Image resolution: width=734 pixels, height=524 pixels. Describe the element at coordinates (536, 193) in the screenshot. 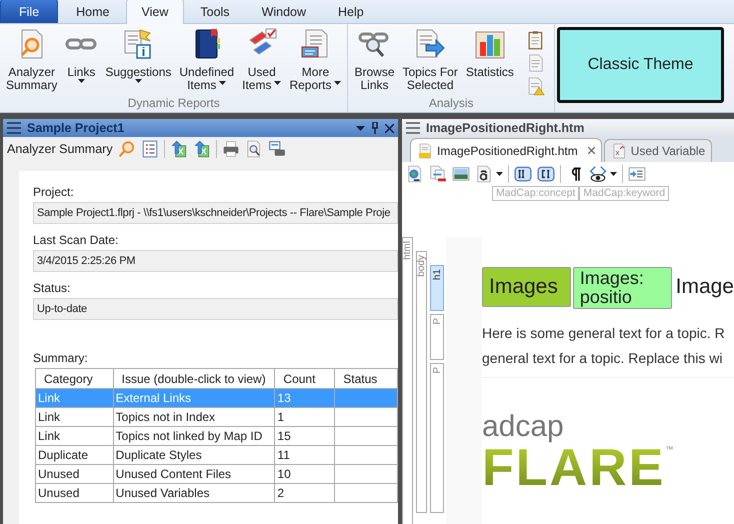

I see `tag-marker: MadCap:concept` at that location.